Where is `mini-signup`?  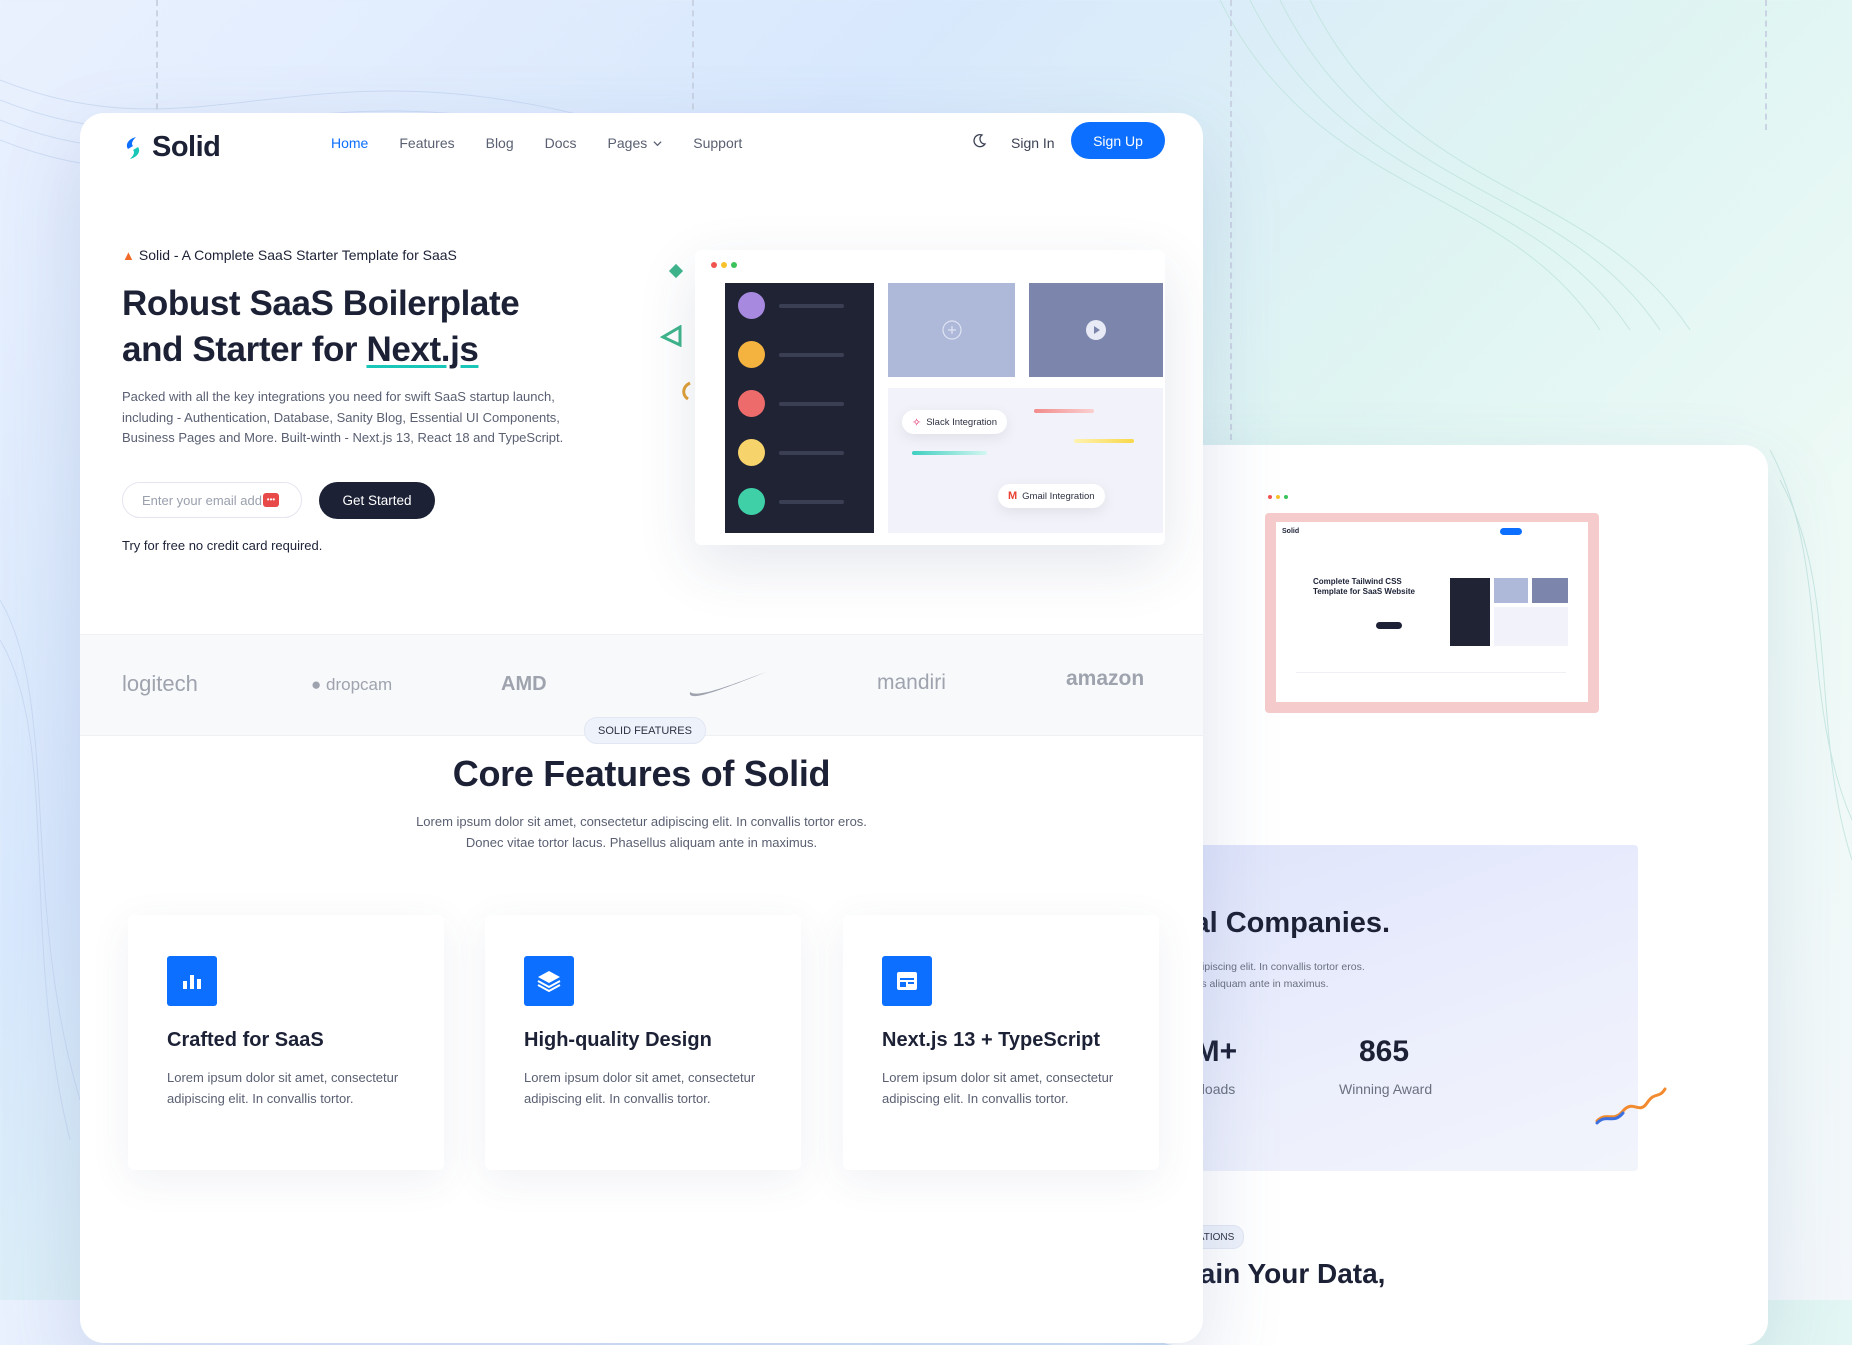
mini-signup is located at coordinates (1511, 531).